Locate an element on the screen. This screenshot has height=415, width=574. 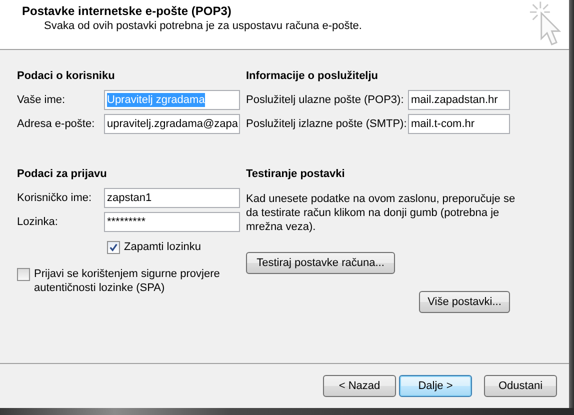
field-label: Korisničko ime: is located at coordinates (55, 198).